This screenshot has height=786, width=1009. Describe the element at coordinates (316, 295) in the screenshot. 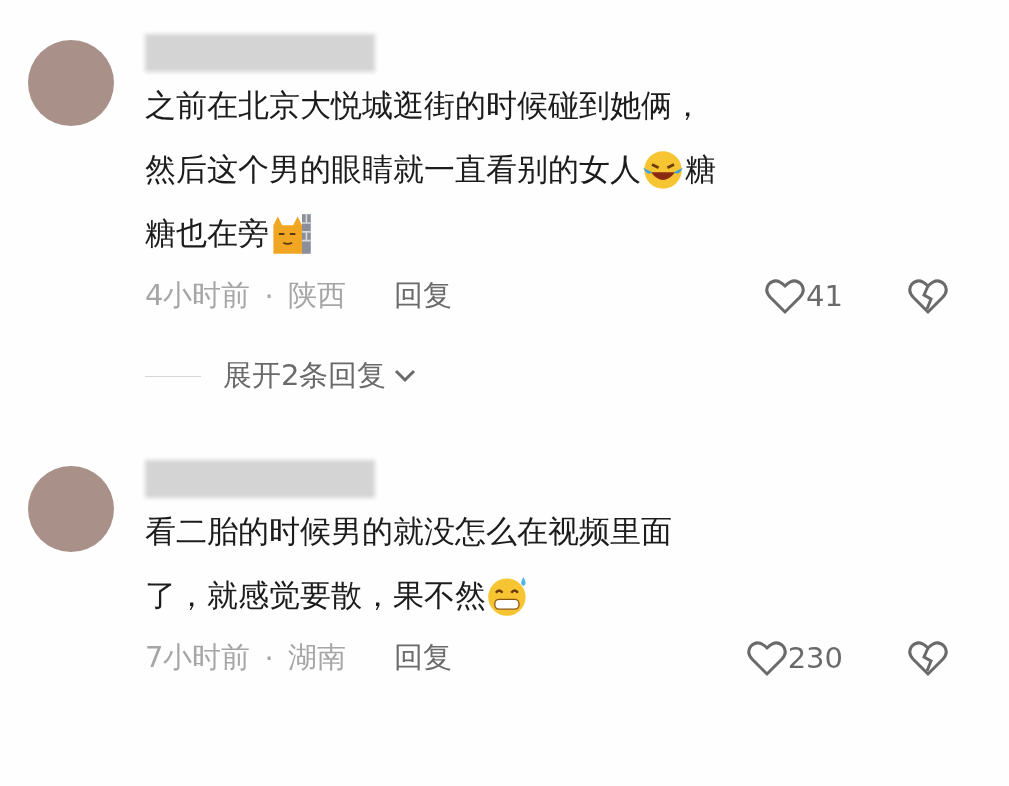

I see `comment-region: 陕西` at that location.